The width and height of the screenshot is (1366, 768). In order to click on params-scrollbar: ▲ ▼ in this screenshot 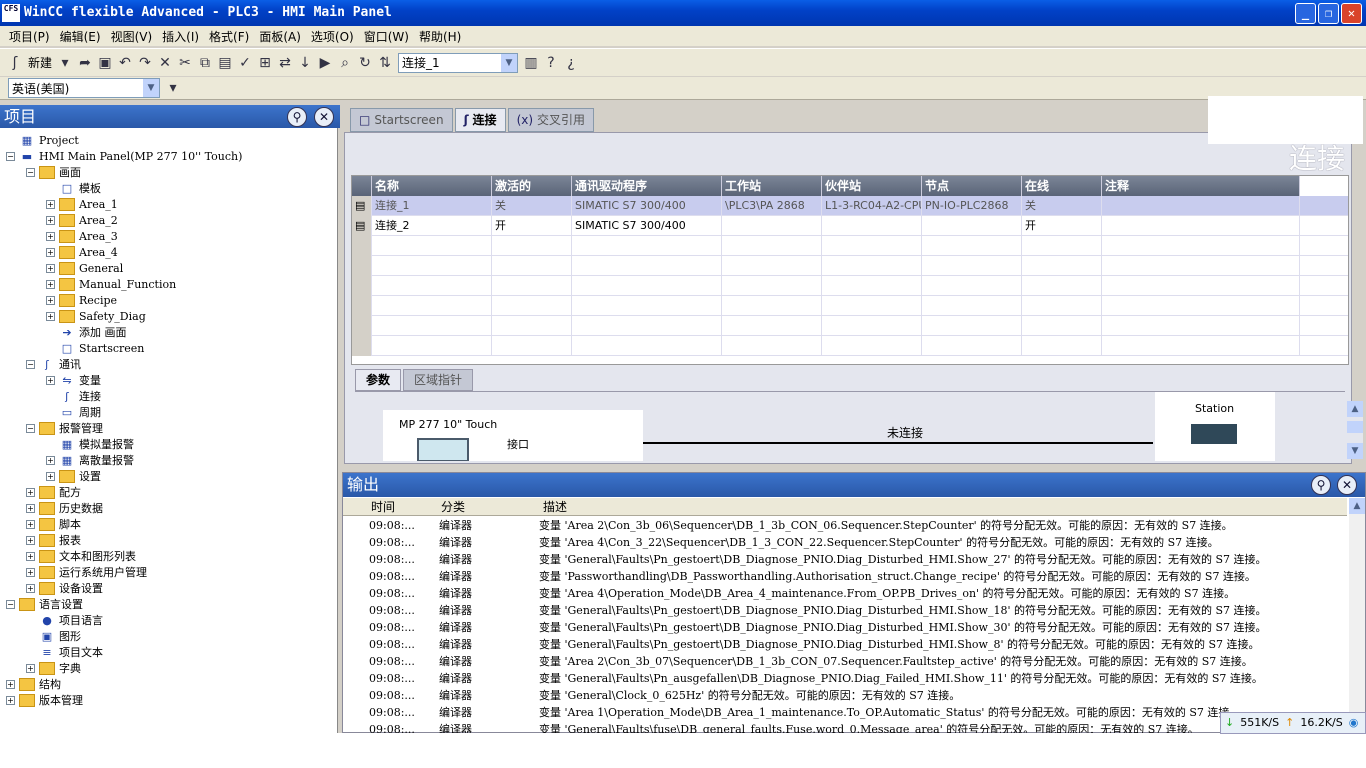, I will do `click(1355, 430)`.